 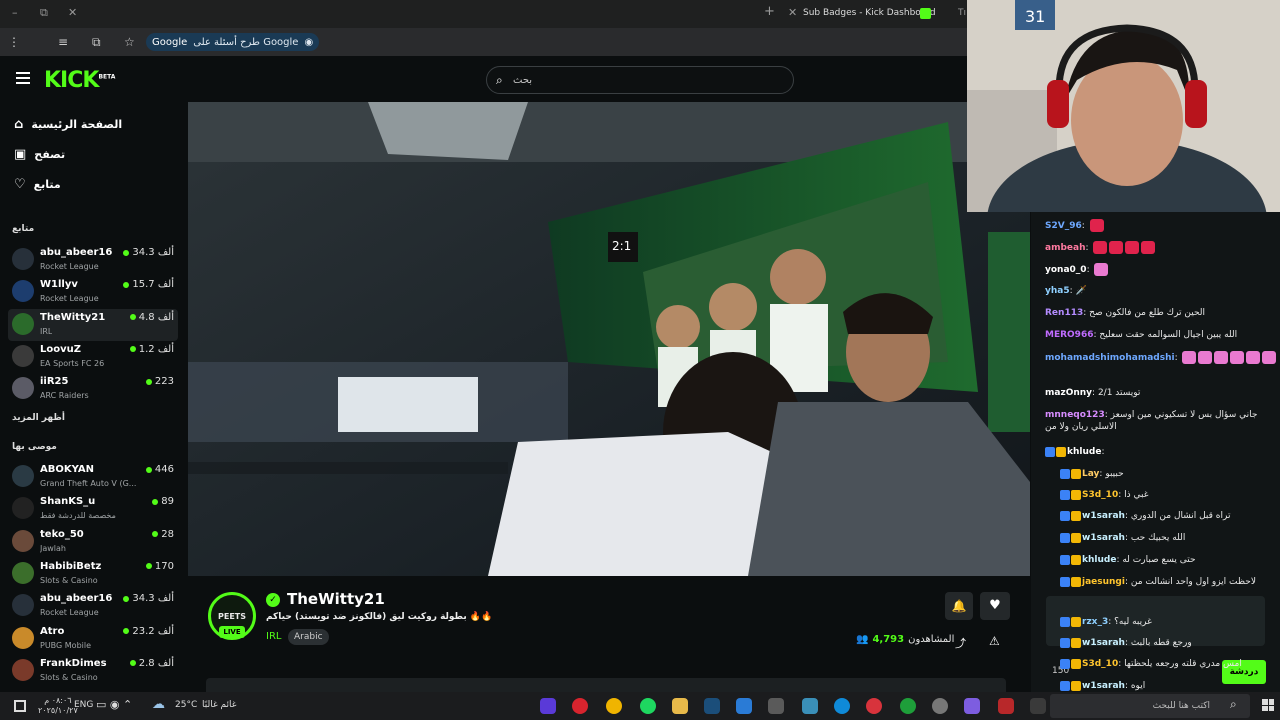 What do you see at coordinates (614, 706) in the screenshot?
I see `chrome-icon` at bounding box center [614, 706].